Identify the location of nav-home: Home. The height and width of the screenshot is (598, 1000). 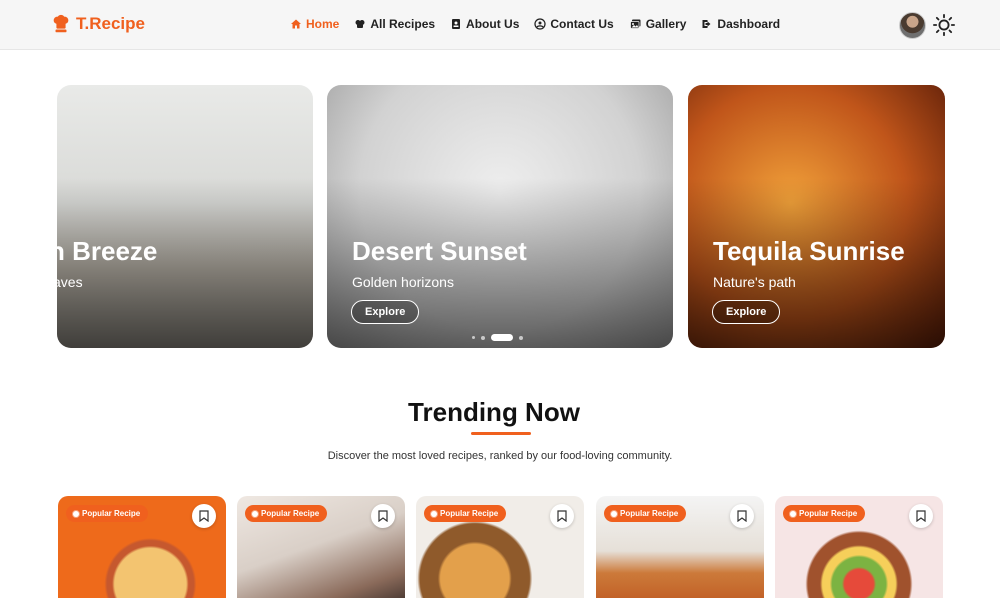
(314, 24).